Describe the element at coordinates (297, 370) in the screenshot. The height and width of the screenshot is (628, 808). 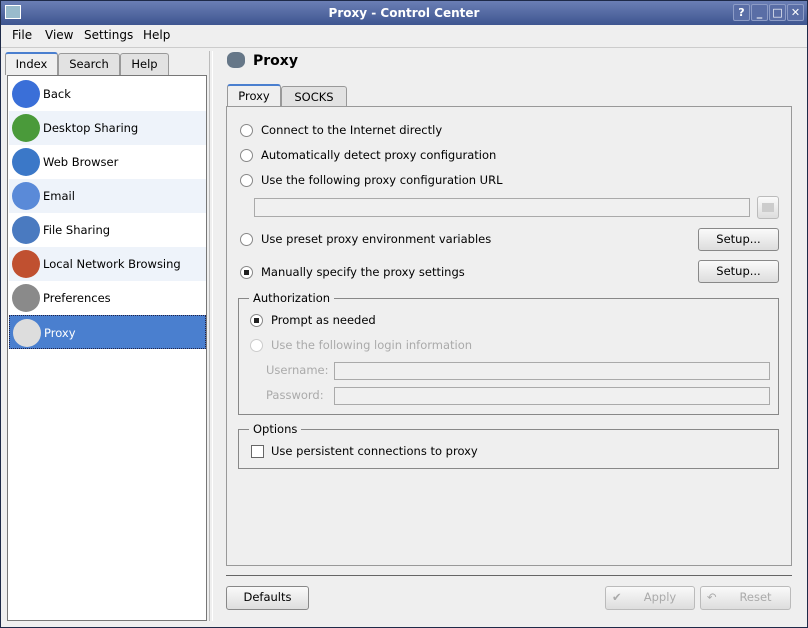
I see `username-label: Username:` at that location.